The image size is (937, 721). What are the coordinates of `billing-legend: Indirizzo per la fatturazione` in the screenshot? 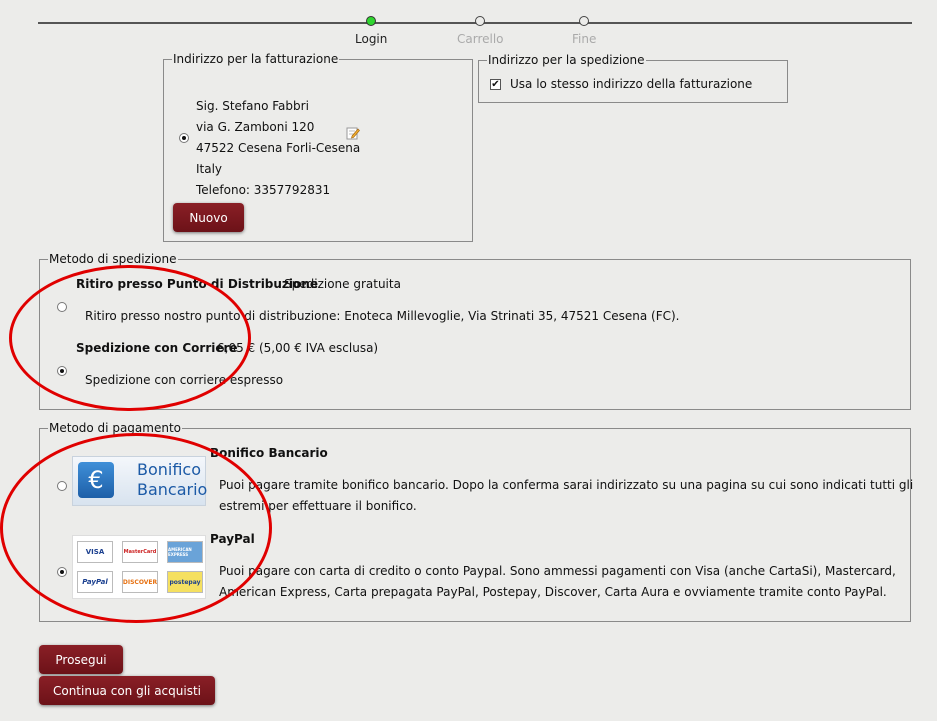 It's located at (256, 59).